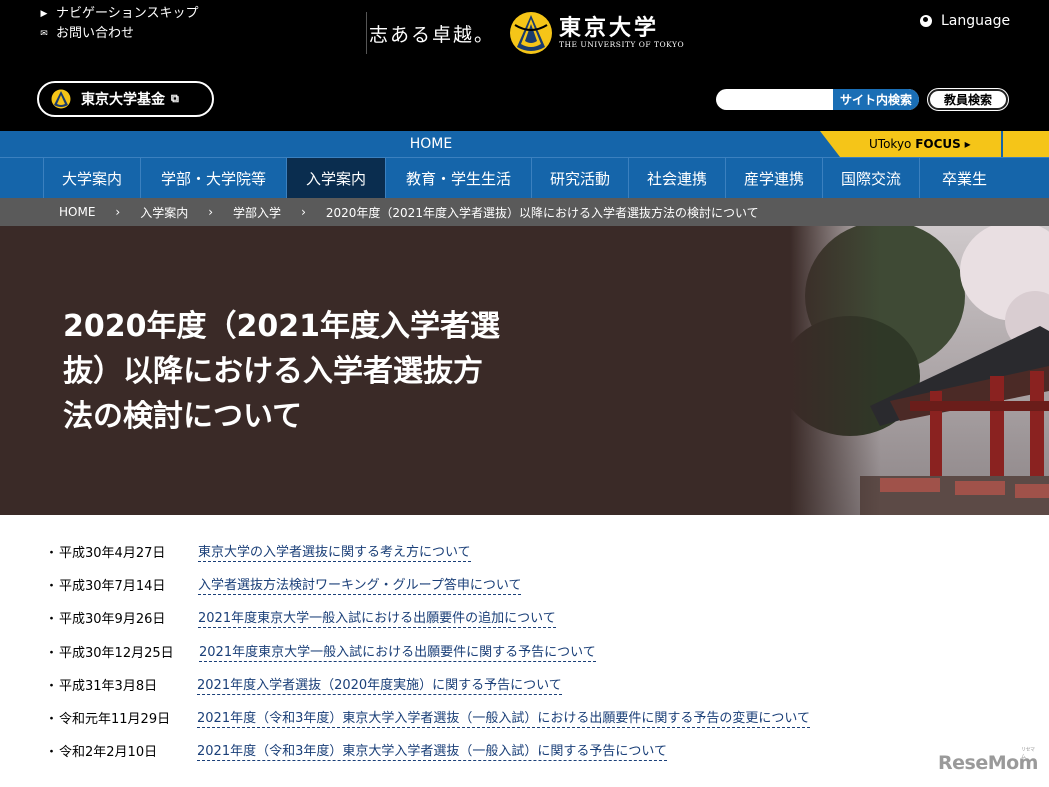  Describe the element at coordinates (622, 44) in the screenshot. I see `brand-name-en: THE UNIVERSITY OF TOKYO` at that location.